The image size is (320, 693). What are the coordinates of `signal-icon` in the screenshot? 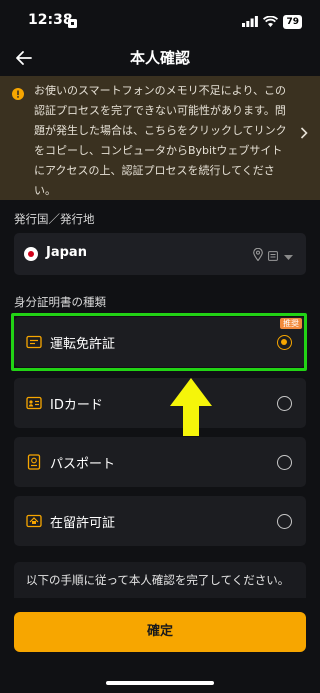 It's located at (250, 21).